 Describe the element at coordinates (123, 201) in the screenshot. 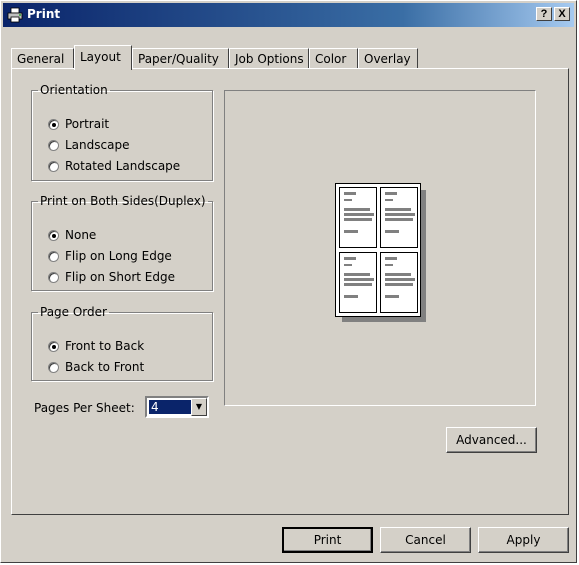

I see `duplex-legend: Print on Both Sides(Duplex)` at that location.